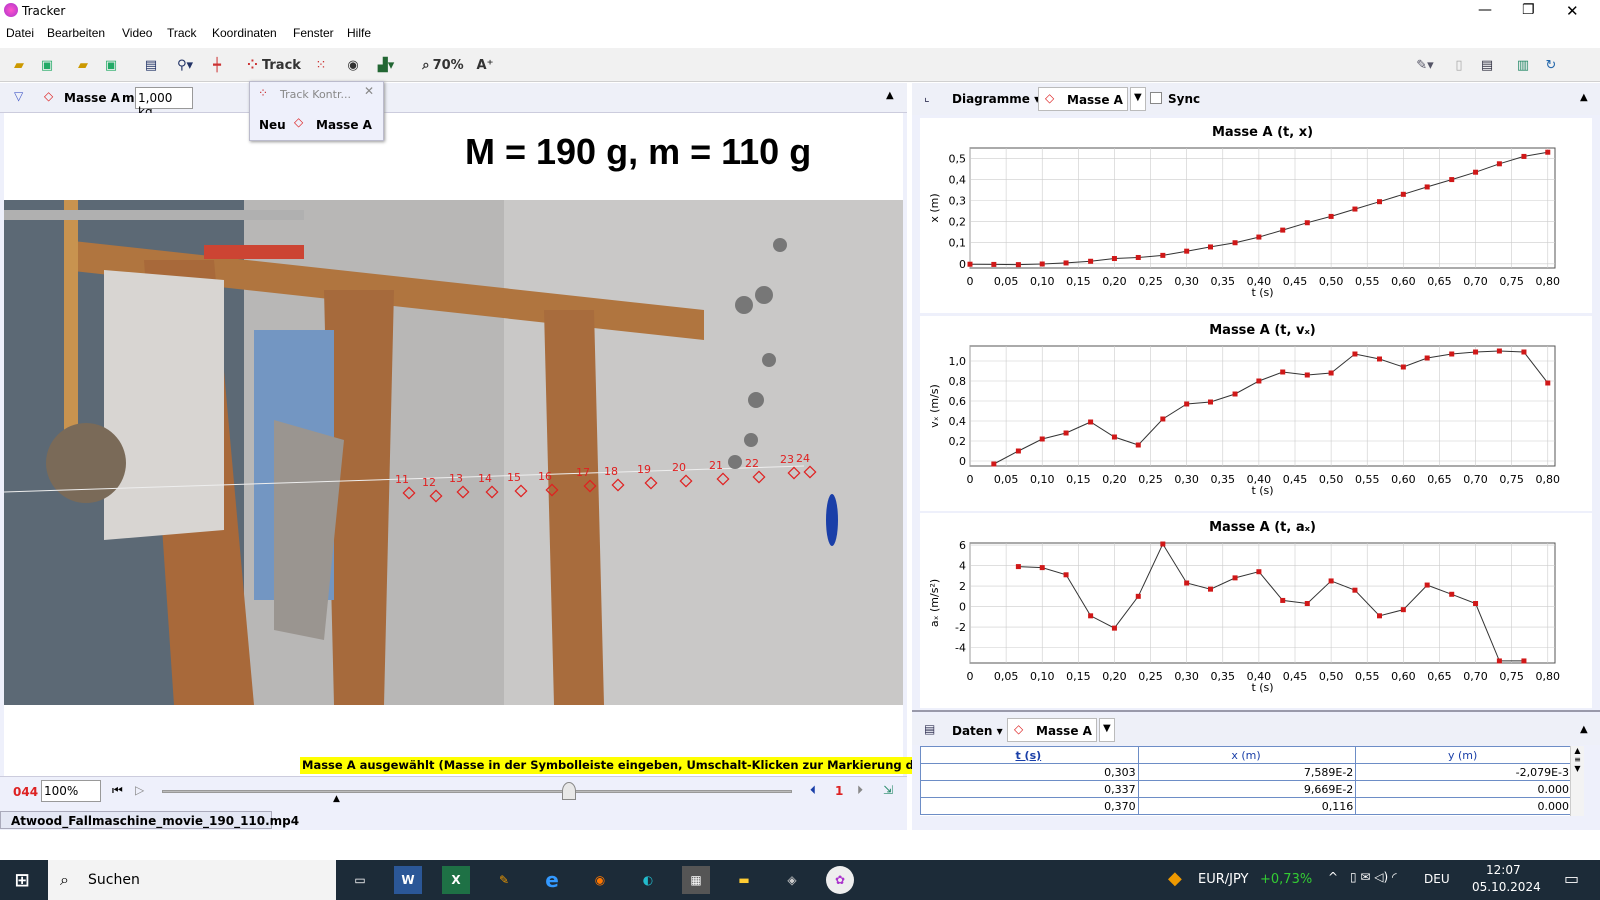 The height and width of the screenshot is (900, 1600). I want to click on search-box: ⌕ Suchen, so click(192, 880).